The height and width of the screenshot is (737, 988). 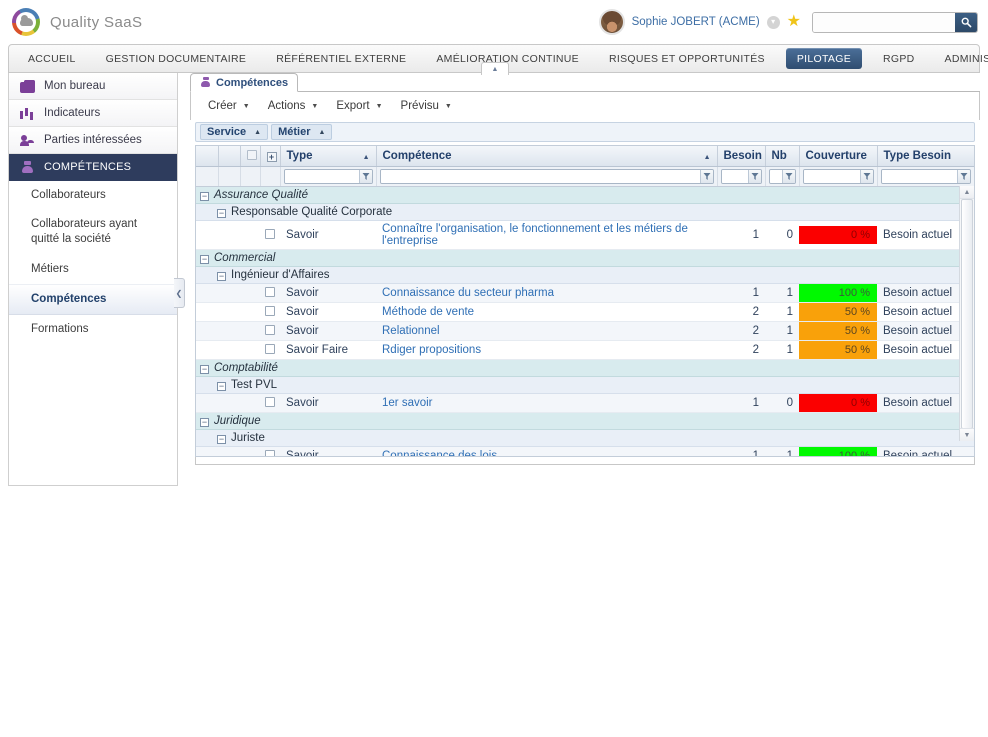 What do you see at coordinates (919, 176) in the screenshot?
I see `filter-input-type-besoin` at bounding box center [919, 176].